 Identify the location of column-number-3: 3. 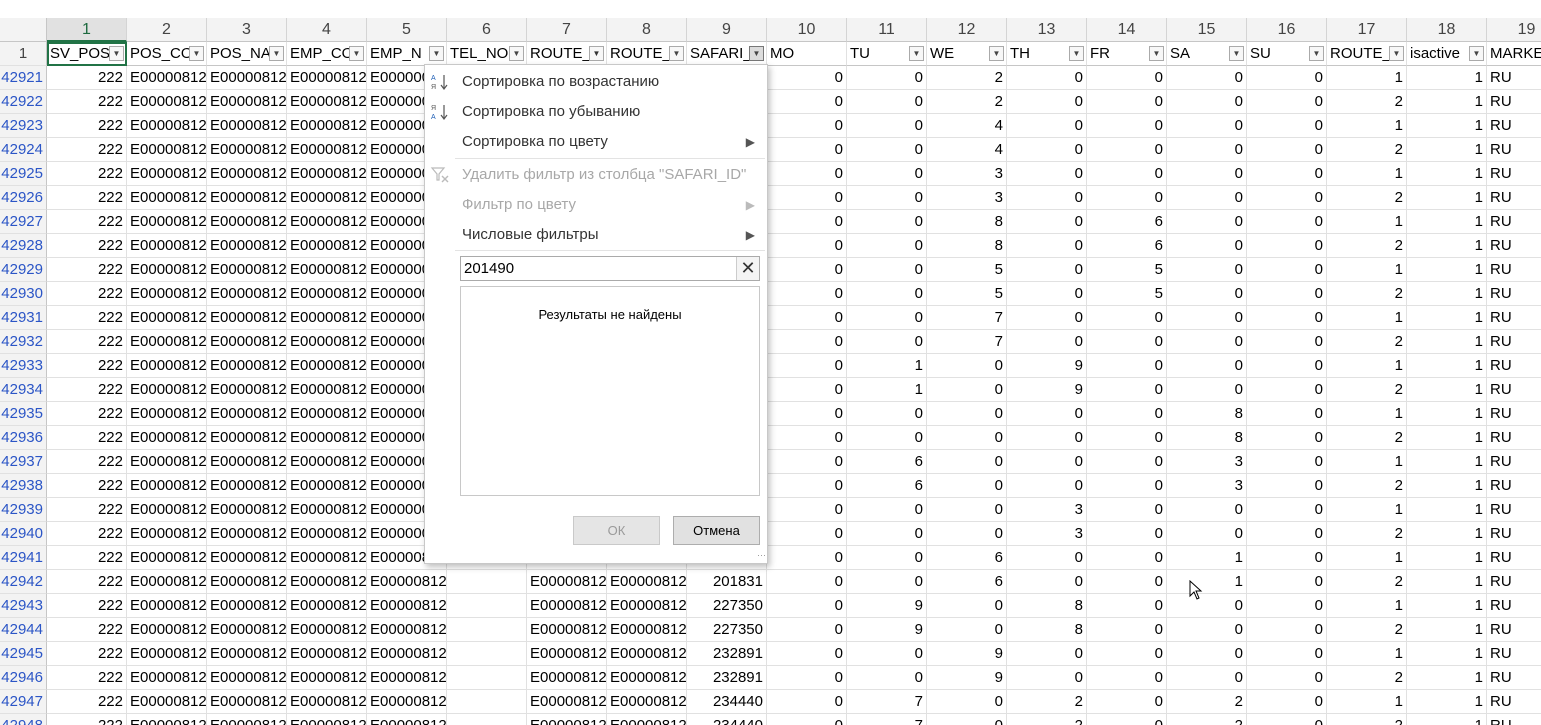
(247, 30).